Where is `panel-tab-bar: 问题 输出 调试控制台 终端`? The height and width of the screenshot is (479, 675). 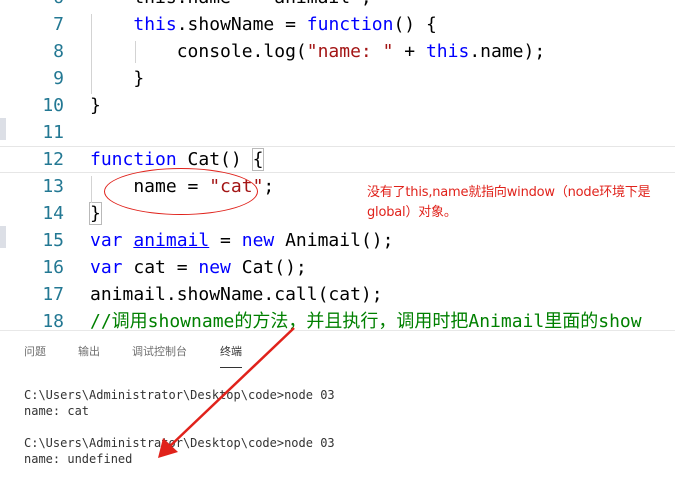
panel-tab-bar: 问题 输出 调试控制台 终端 is located at coordinates (337, 351).